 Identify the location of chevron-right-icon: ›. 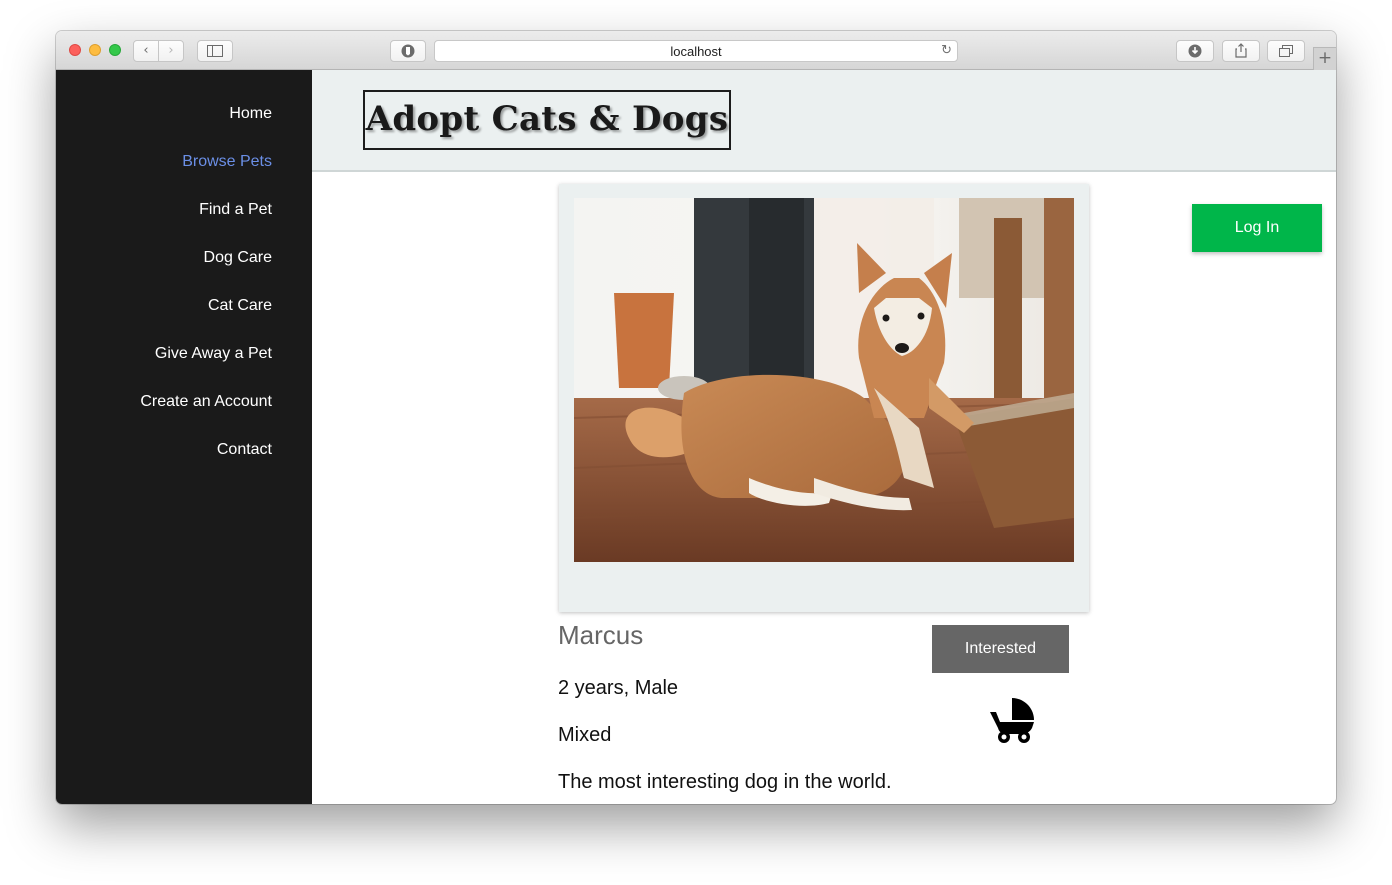
(171, 50).